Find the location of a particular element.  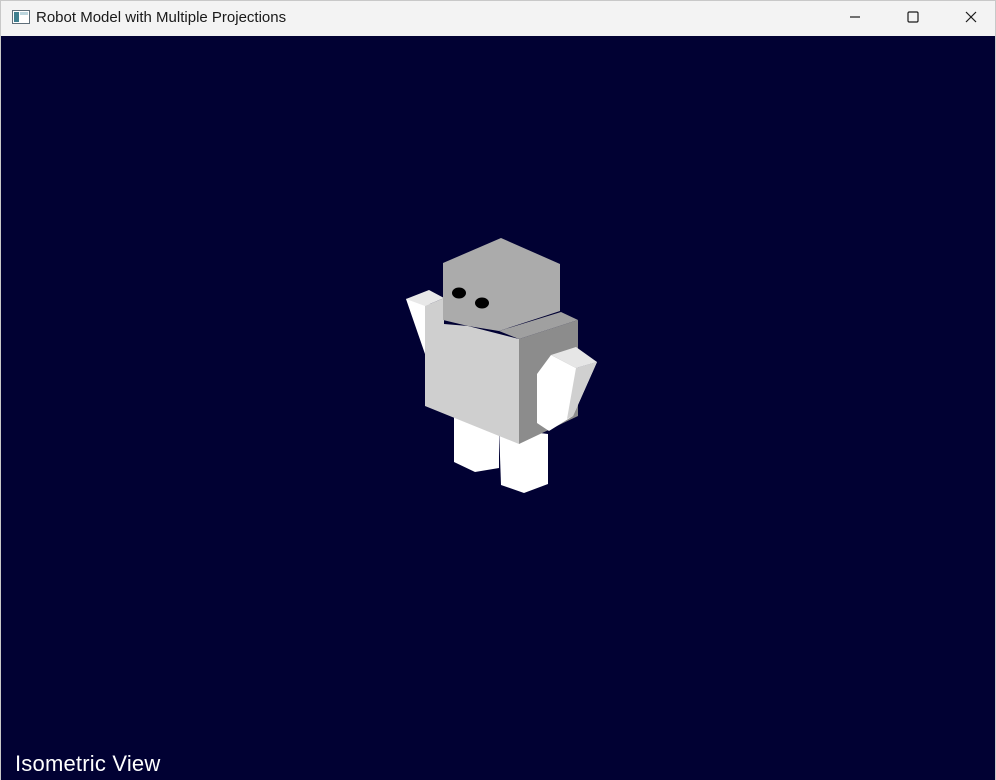

maximize-button is located at coordinates (913, 18).